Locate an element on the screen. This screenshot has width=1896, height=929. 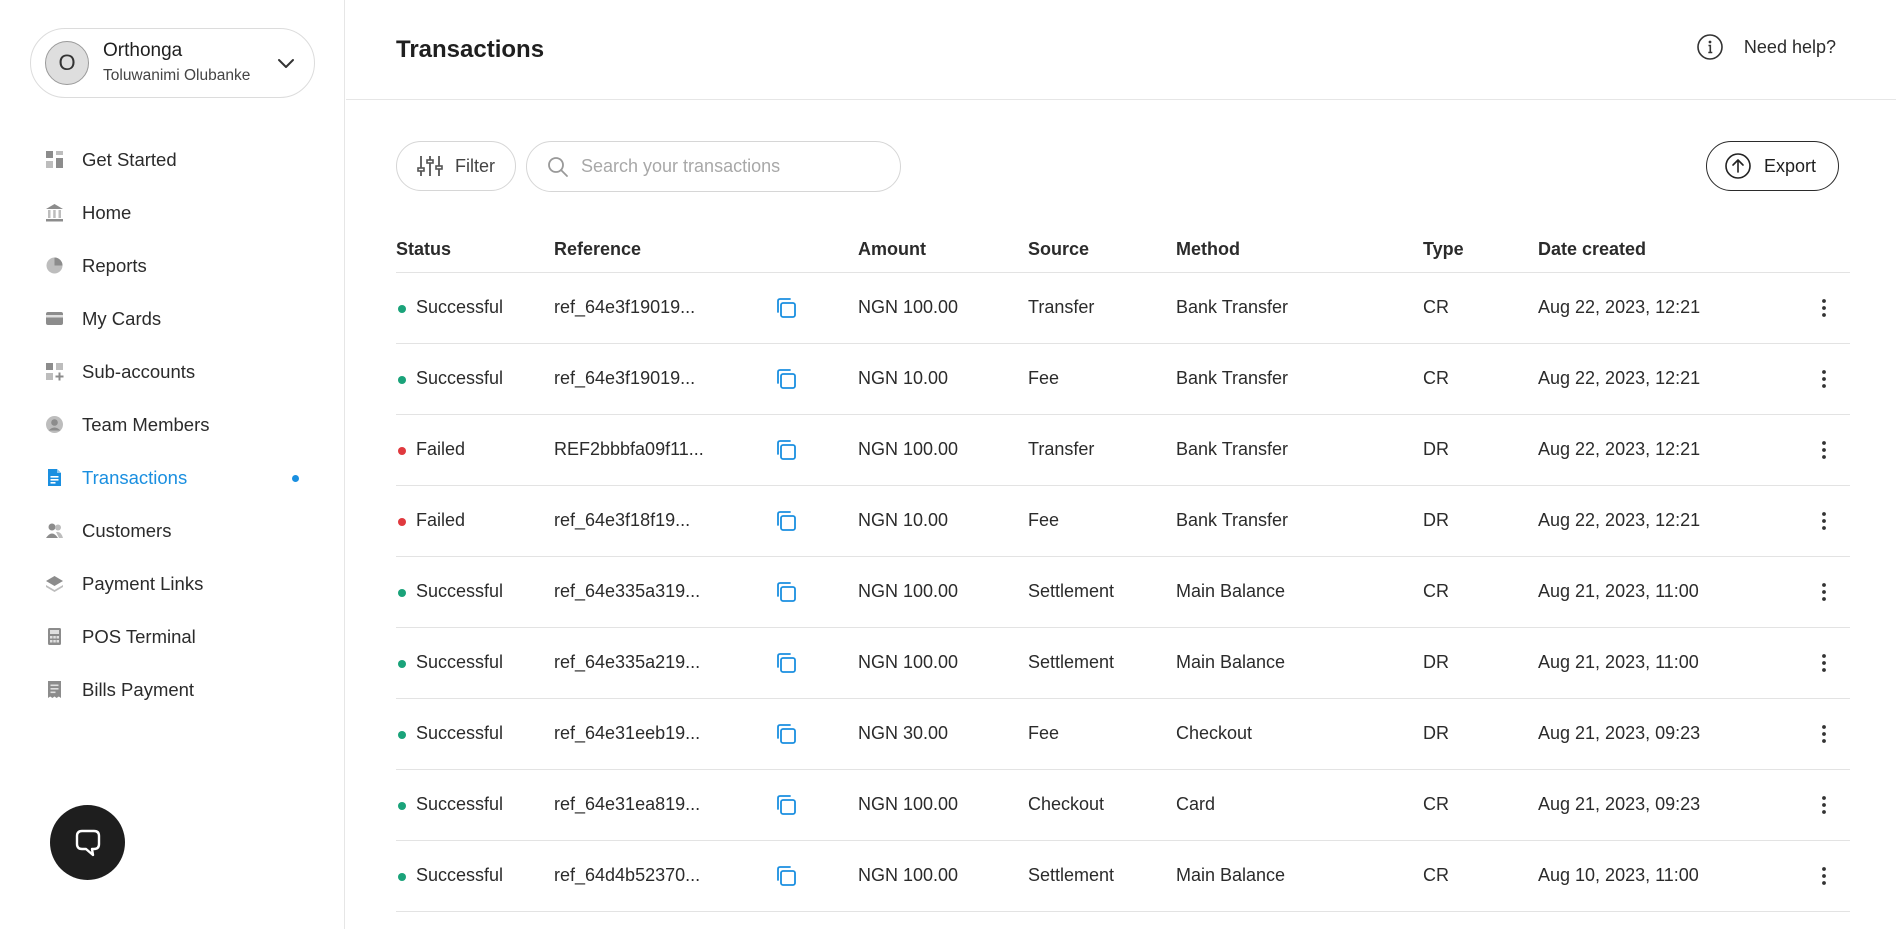
filter-label: Filter is located at coordinates (475, 165).